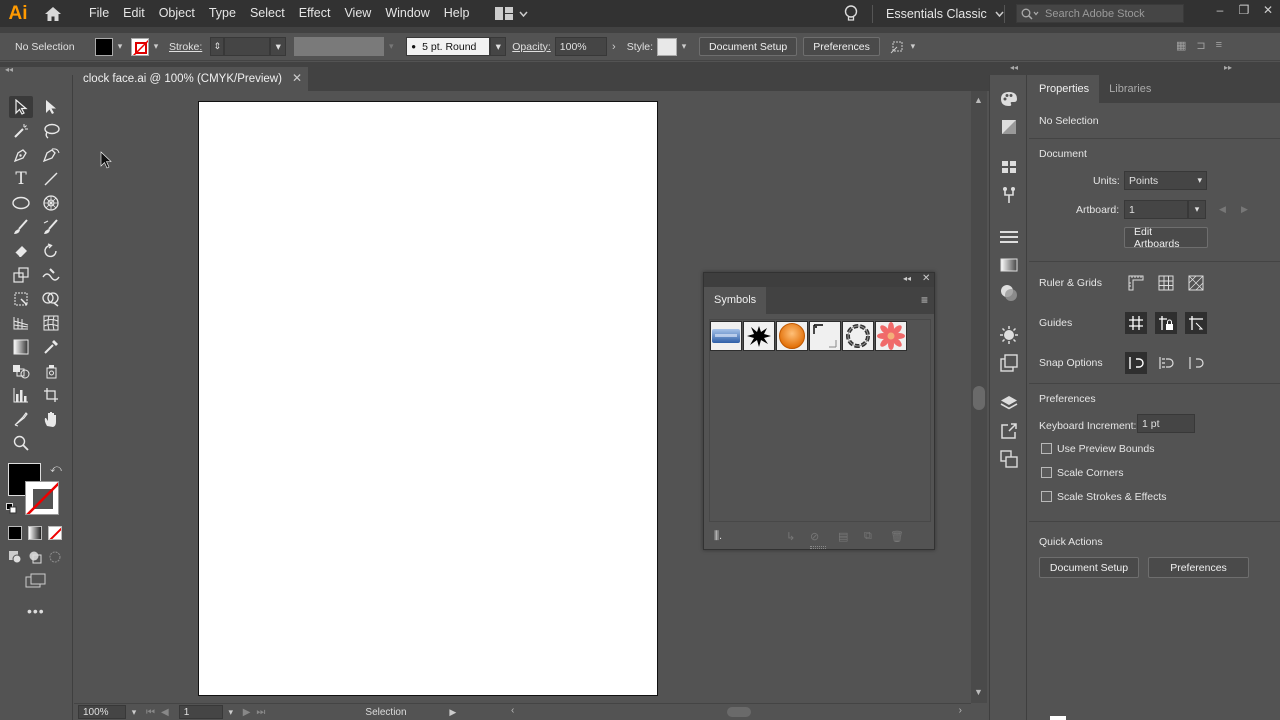 The width and height of the screenshot is (1280, 720). I want to click on align-icon: ▦, so click(1181, 45).